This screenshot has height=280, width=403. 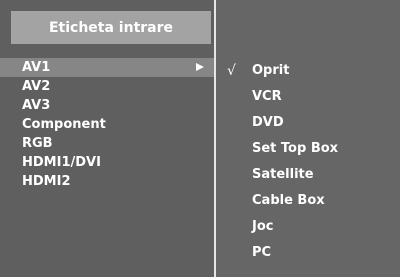 I want to click on label-option-dvd: DVD, so click(x=308, y=123).